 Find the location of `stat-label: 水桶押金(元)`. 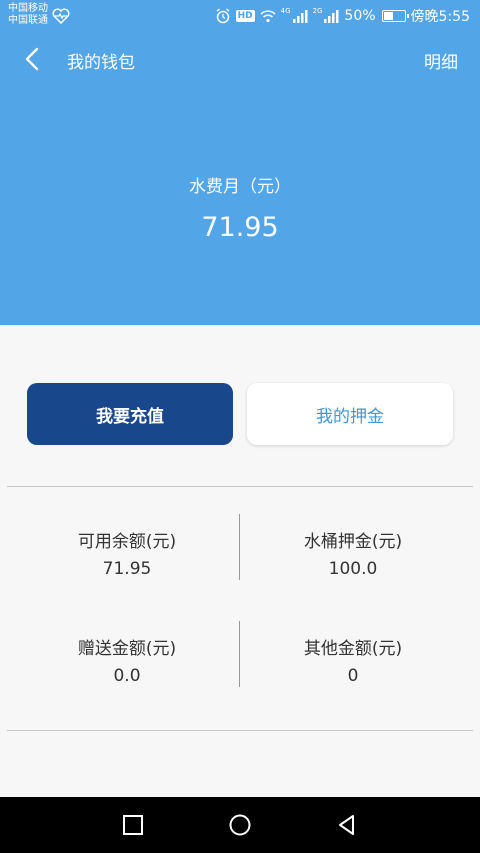

stat-label: 水桶押金(元) is located at coordinates (353, 542).